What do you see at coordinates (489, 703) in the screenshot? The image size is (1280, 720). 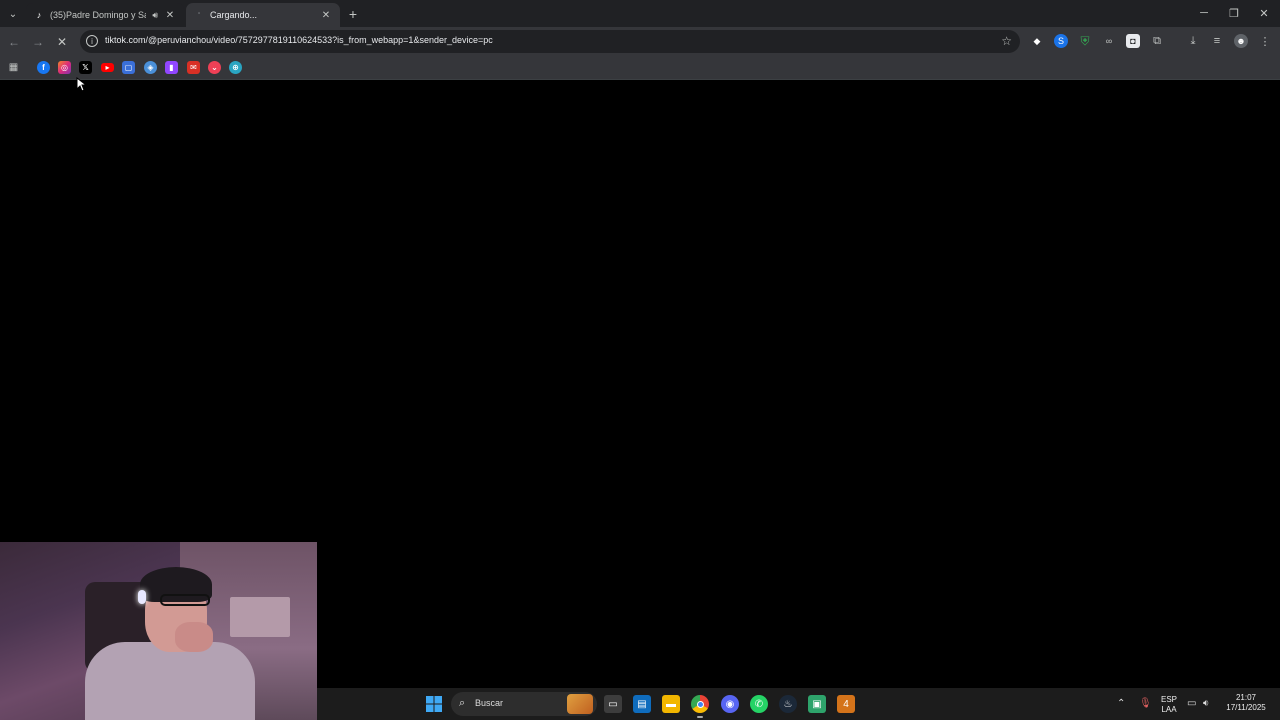 I see `search-placeholder: Buscar` at bounding box center [489, 703].